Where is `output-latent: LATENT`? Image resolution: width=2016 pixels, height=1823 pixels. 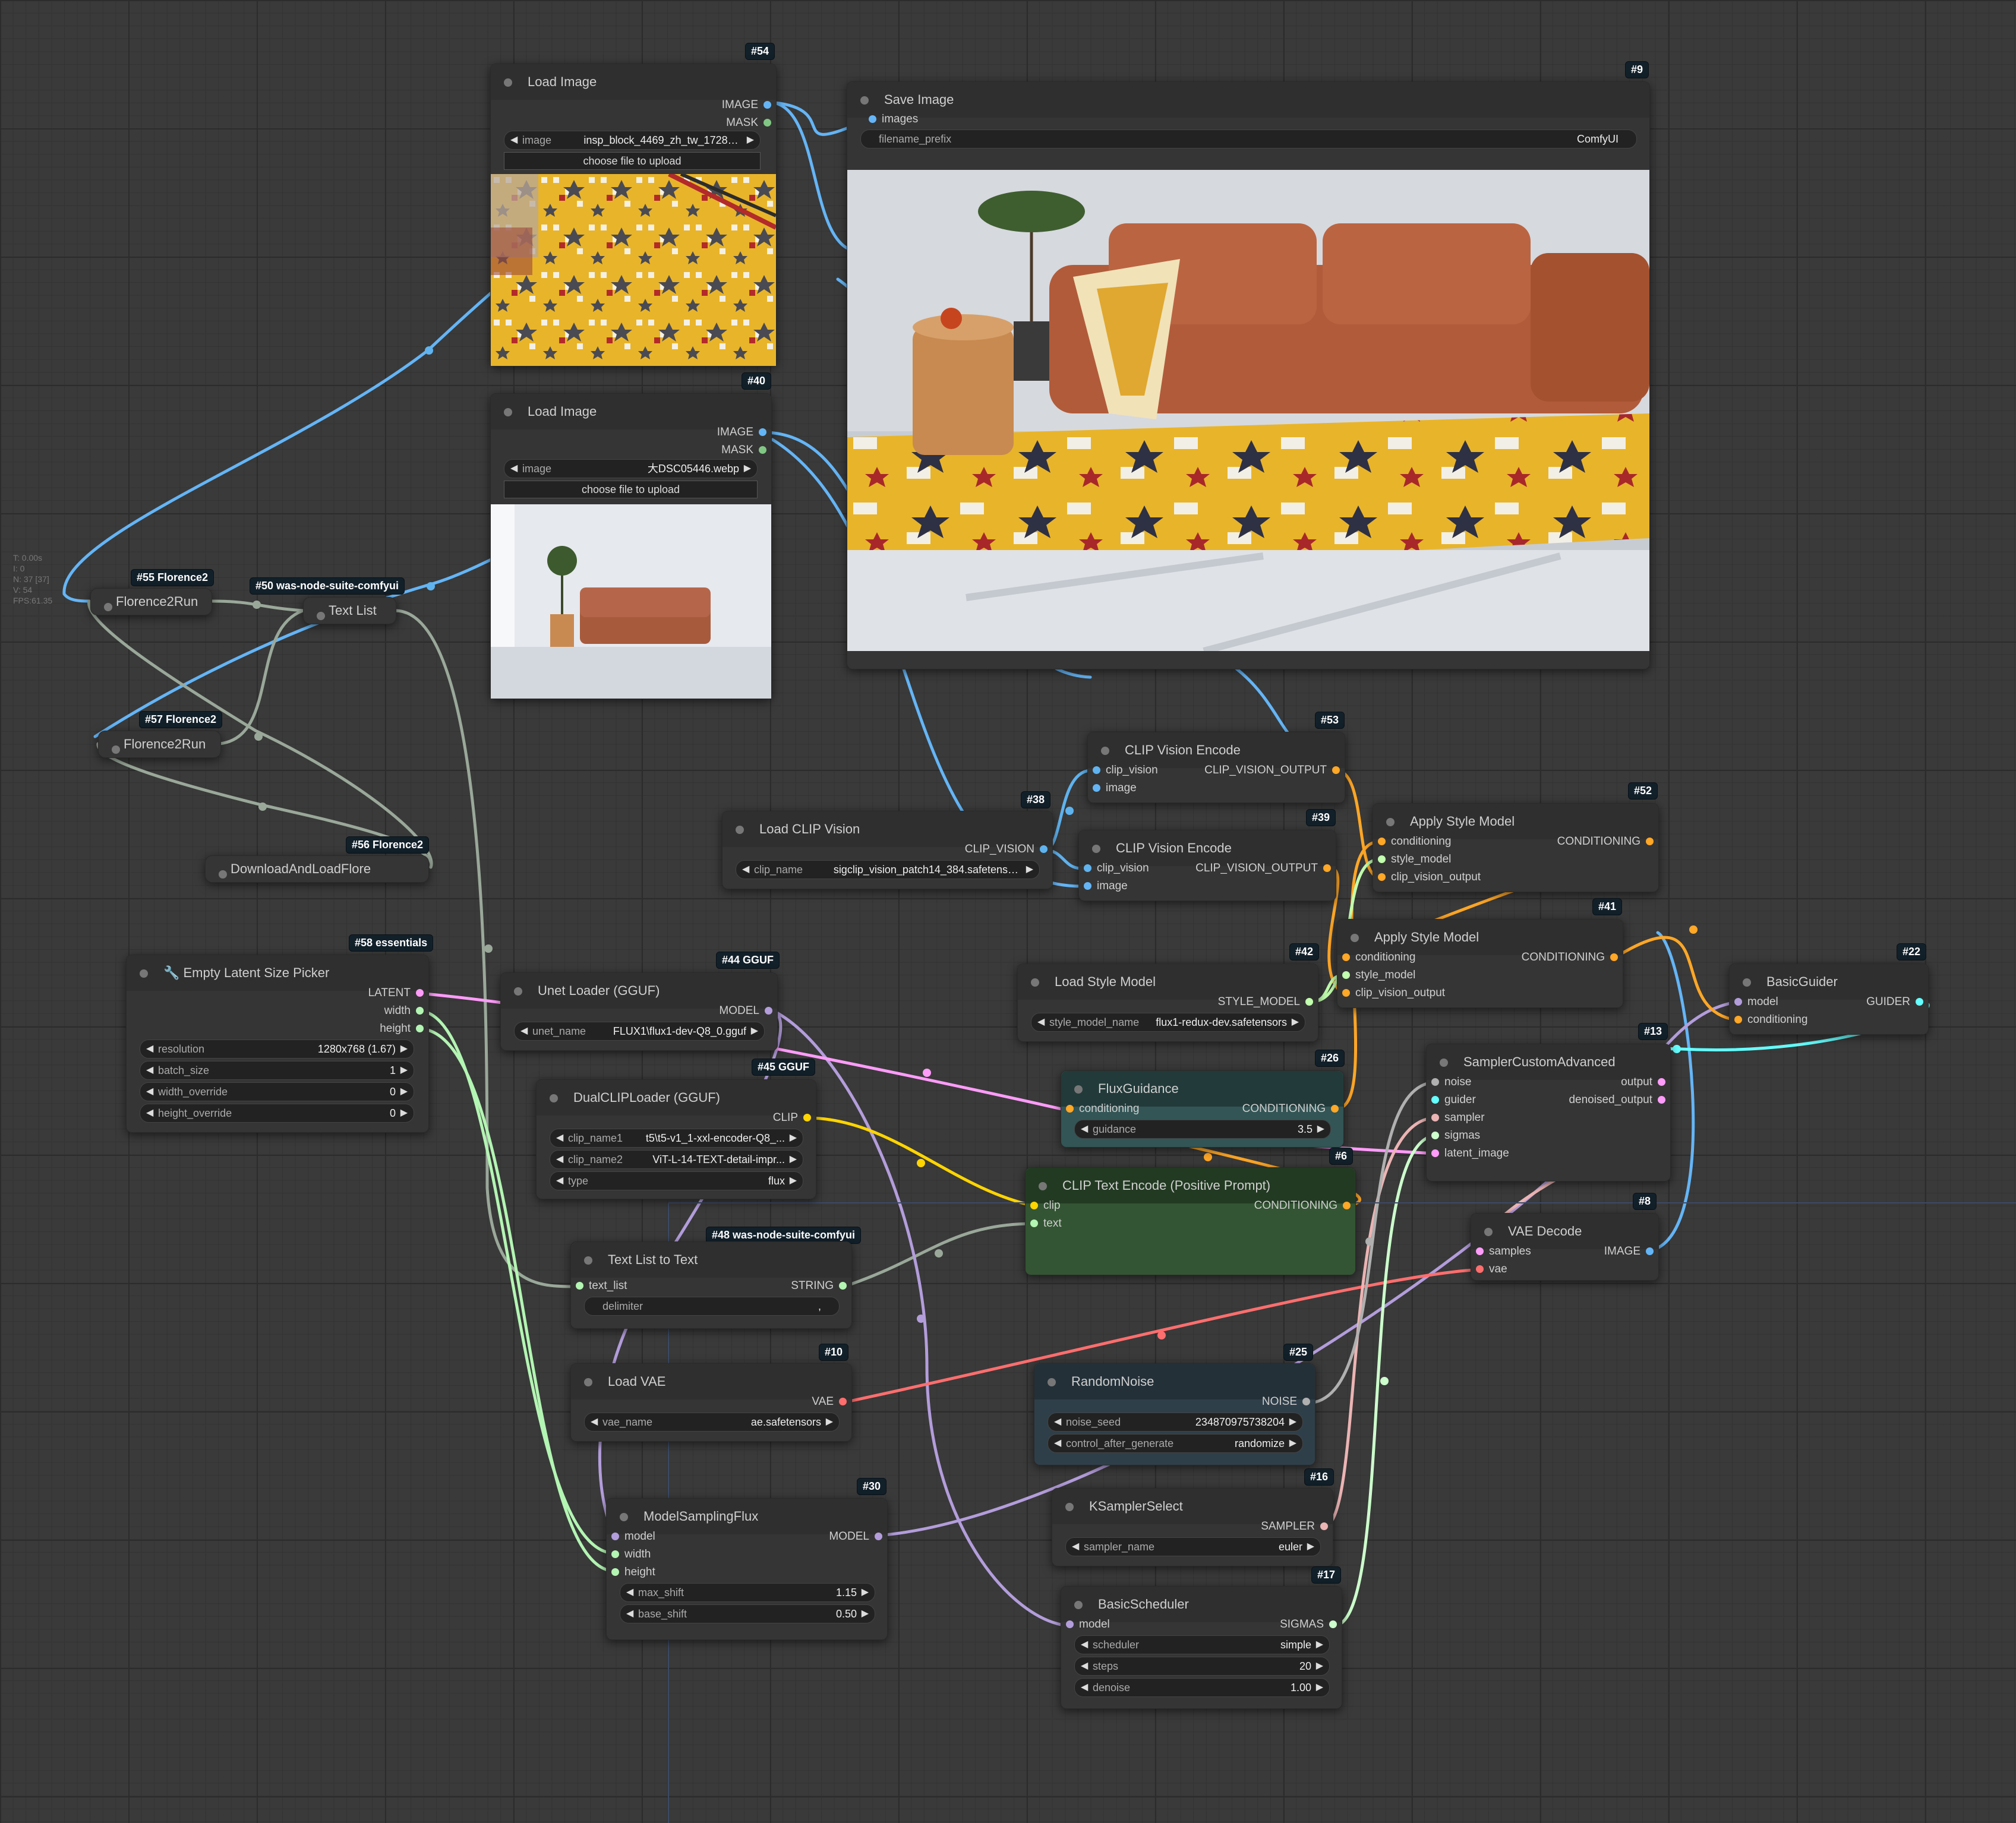 output-latent: LATENT is located at coordinates (396, 993).